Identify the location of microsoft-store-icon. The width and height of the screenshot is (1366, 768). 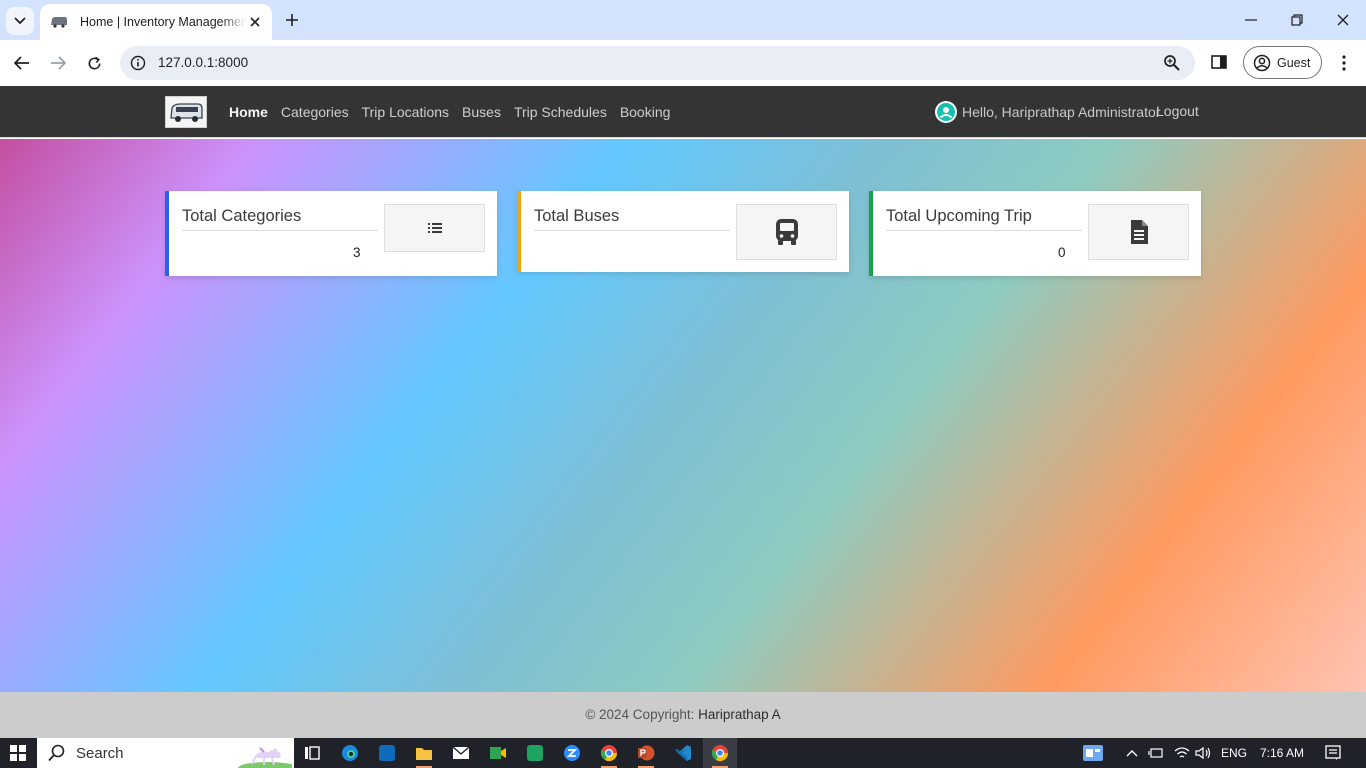
(387, 753).